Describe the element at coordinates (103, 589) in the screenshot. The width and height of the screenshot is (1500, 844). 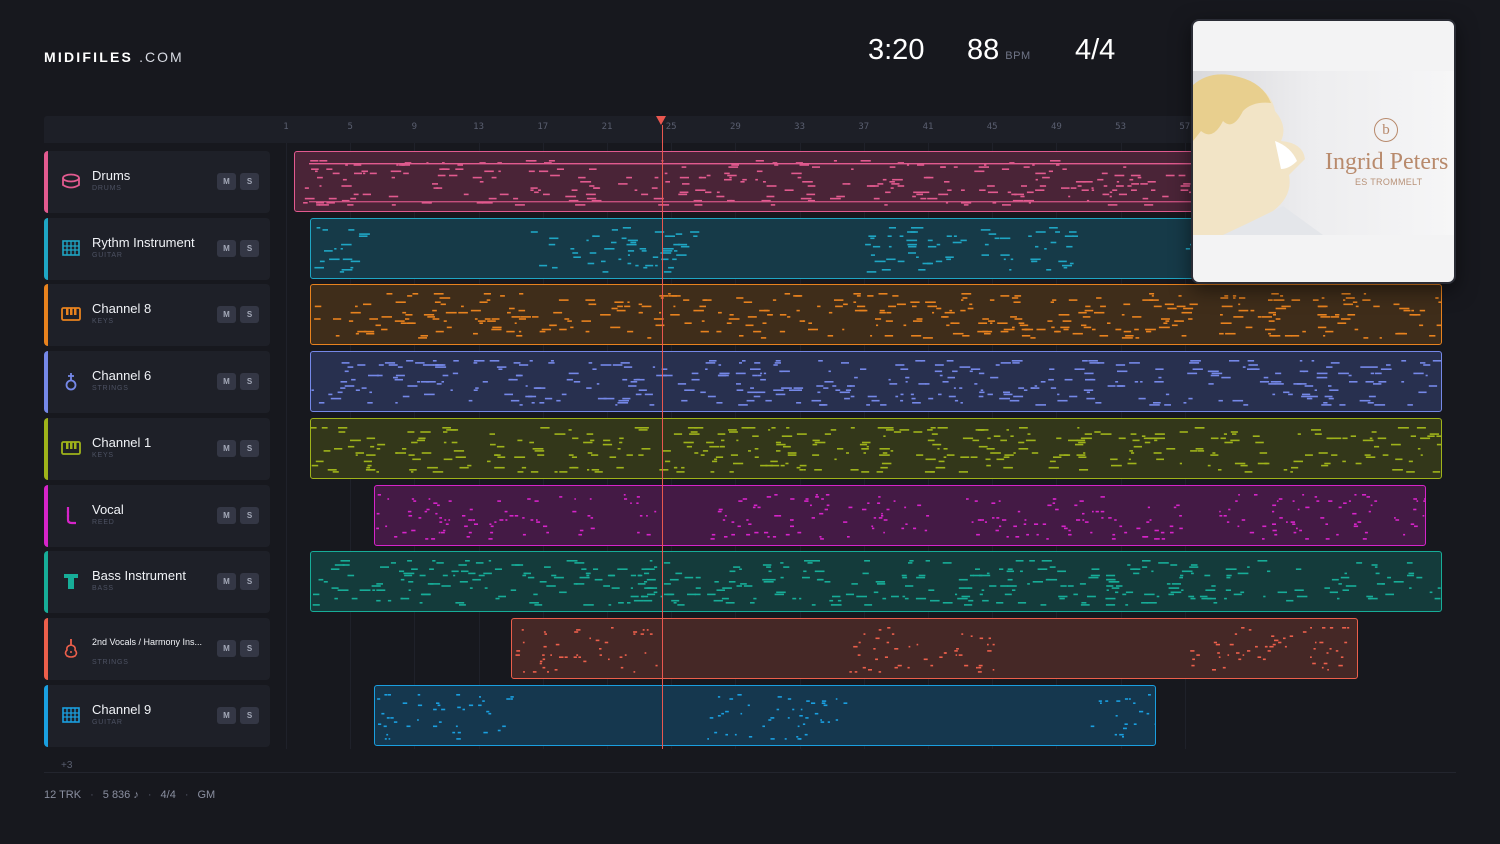
I see `track-instrument-type: BASS` at that location.